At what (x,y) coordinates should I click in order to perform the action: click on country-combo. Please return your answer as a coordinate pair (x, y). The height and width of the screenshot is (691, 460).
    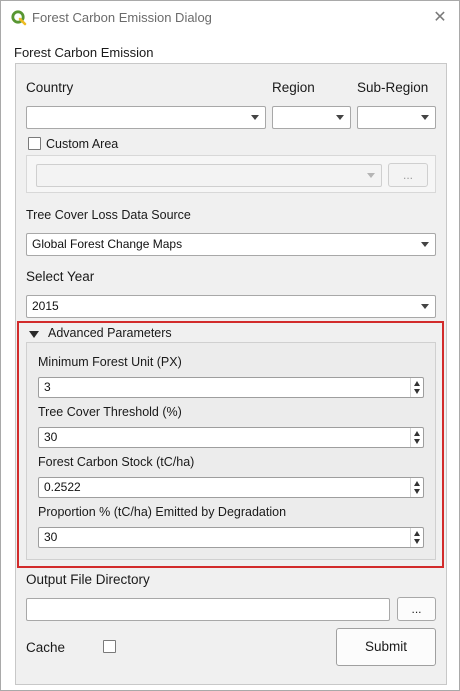
    Looking at the image, I should click on (146, 117).